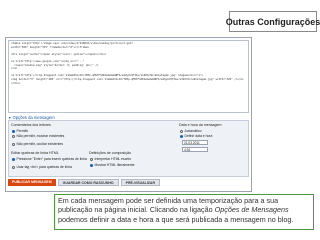 The width and height of the screenshot is (320, 240). What do you see at coordinates (88, 182) in the screenshot?
I see `save-draft-button: GUARDAR COMO RASCUNHO` at bounding box center [88, 182].